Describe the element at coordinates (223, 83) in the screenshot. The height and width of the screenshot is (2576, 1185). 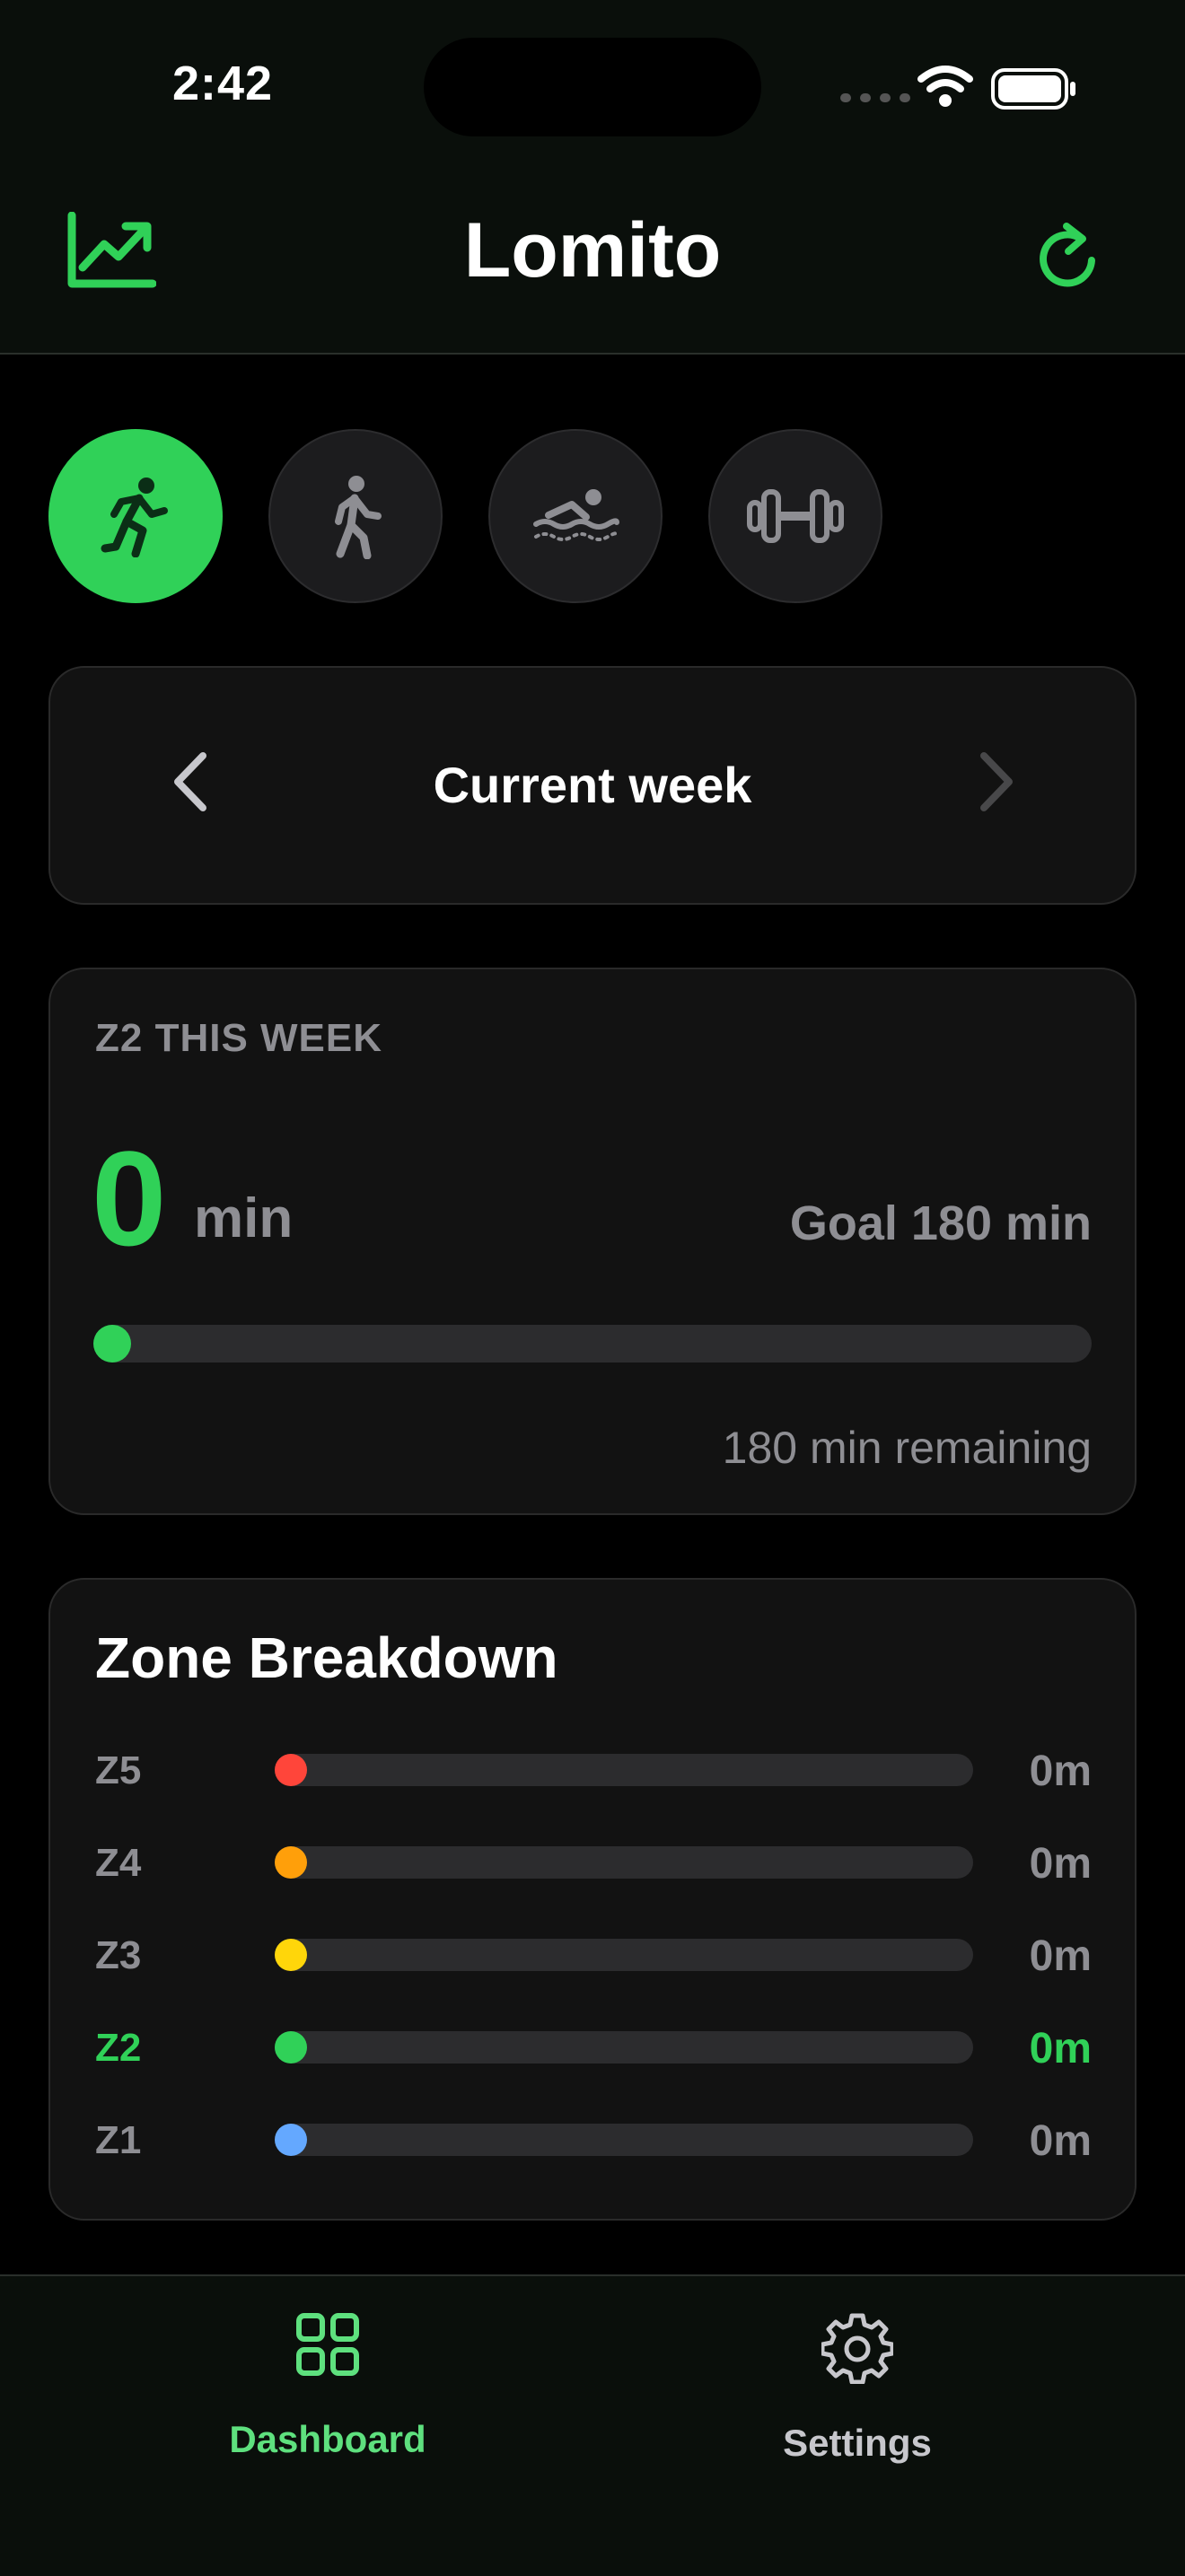
I see `status-time: 2:42` at that location.